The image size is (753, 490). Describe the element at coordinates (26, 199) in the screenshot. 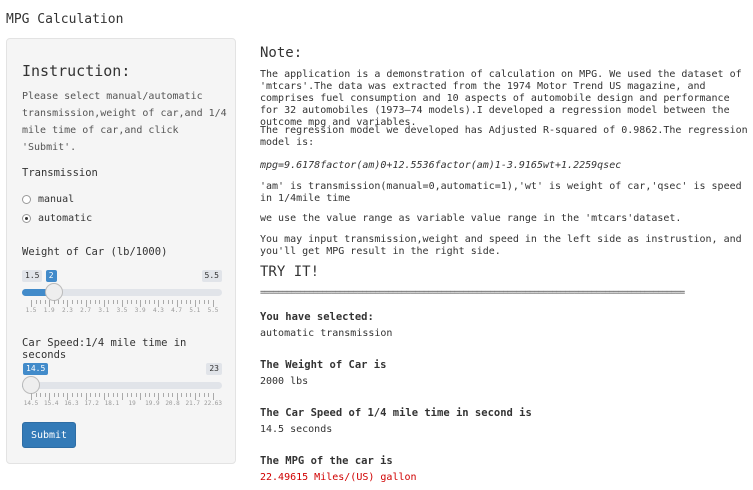

I see `radio-manual-dot` at that location.